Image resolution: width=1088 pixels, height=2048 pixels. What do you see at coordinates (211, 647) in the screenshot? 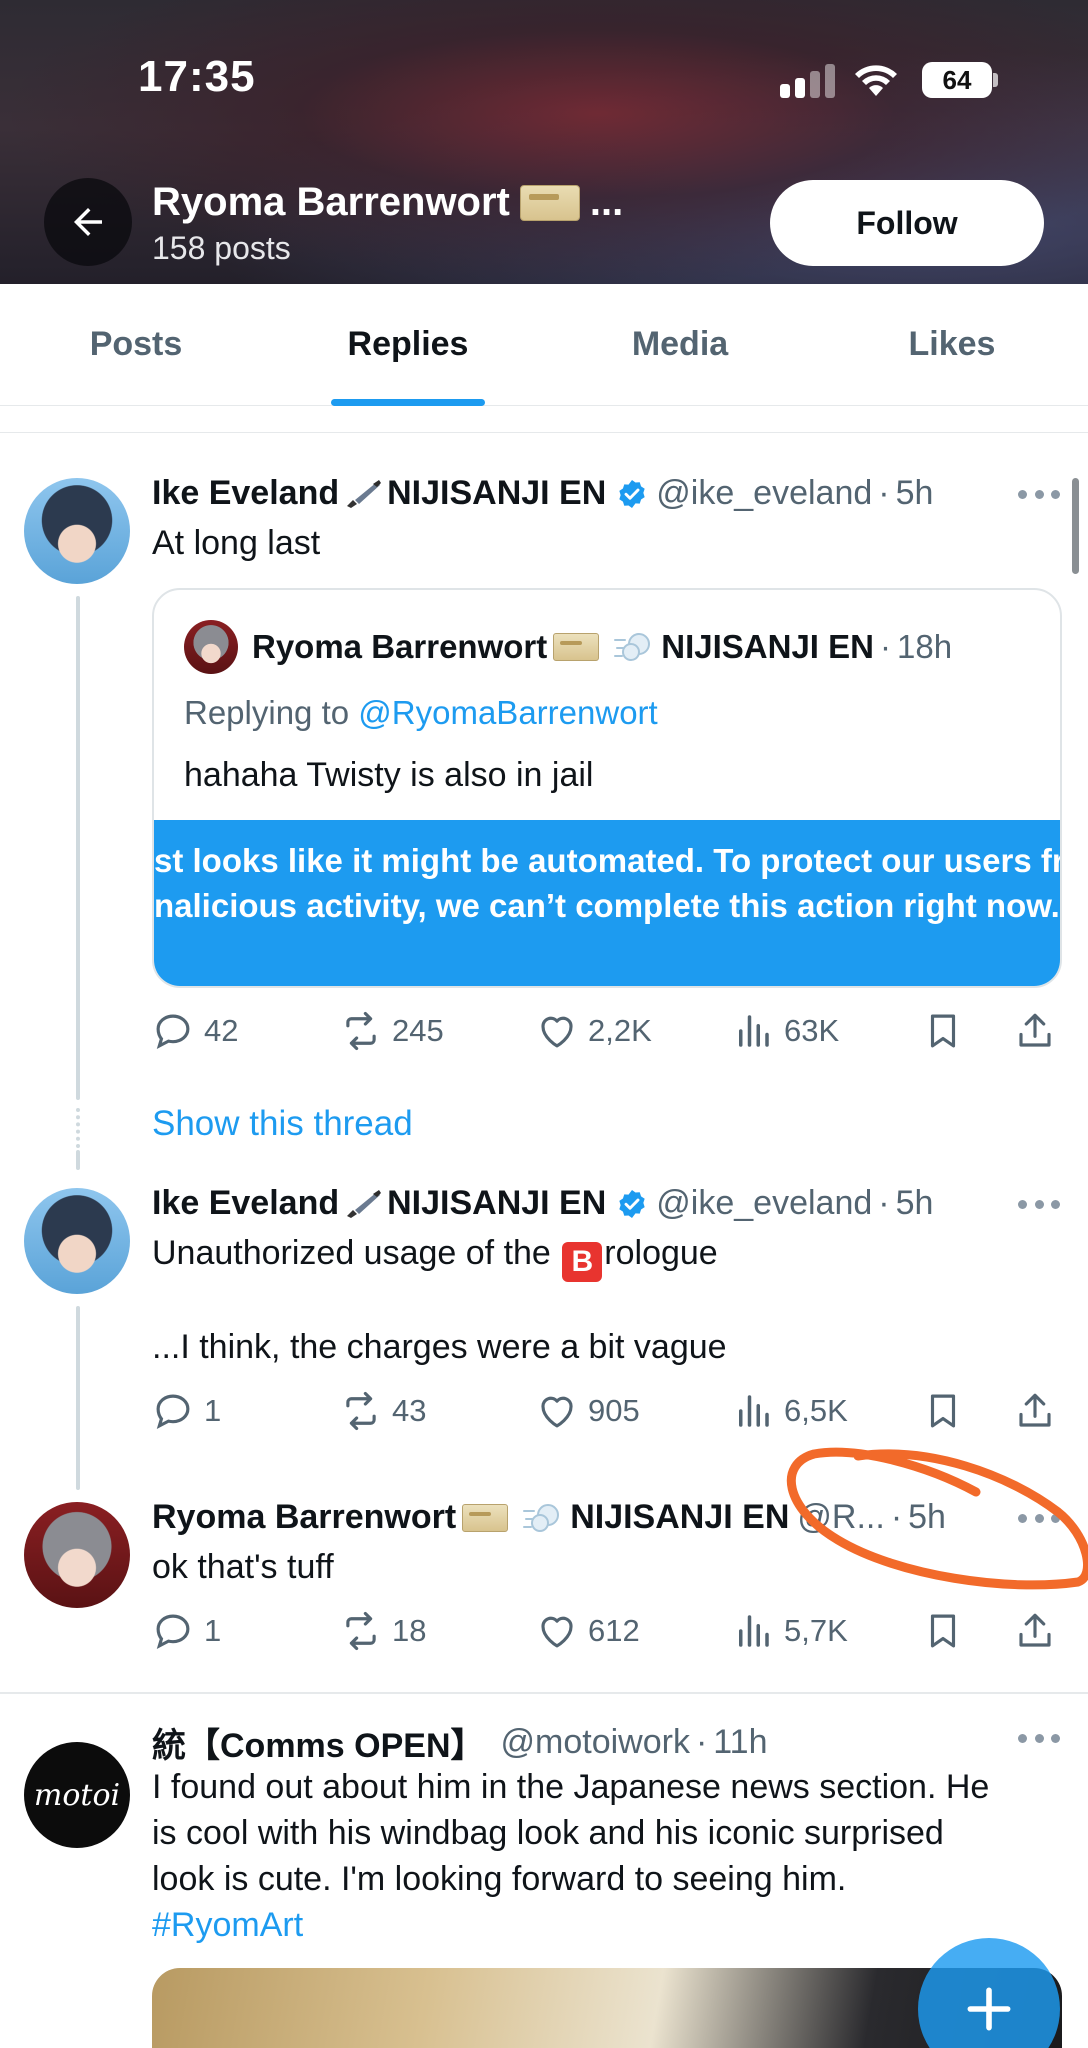
I see `quoted-avatar` at bounding box center [211, 647].